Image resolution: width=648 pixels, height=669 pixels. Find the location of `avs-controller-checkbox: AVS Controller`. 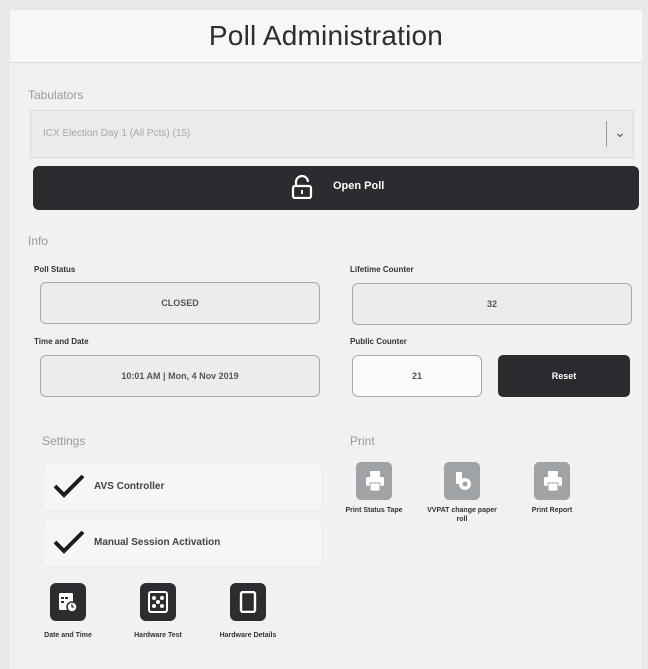

avs-controller-checkbox: AVS Controller is located at coordinates (183, 487).